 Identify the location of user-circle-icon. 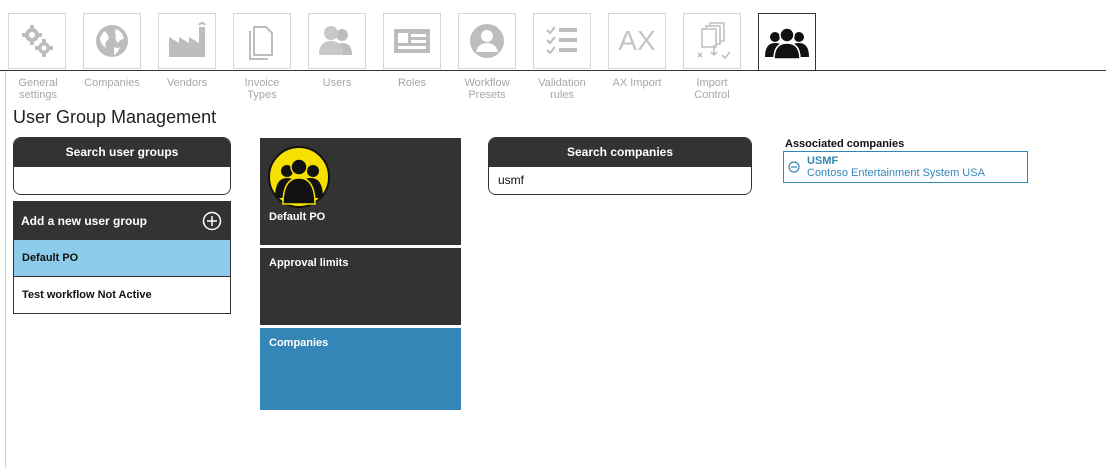
(487, 41).